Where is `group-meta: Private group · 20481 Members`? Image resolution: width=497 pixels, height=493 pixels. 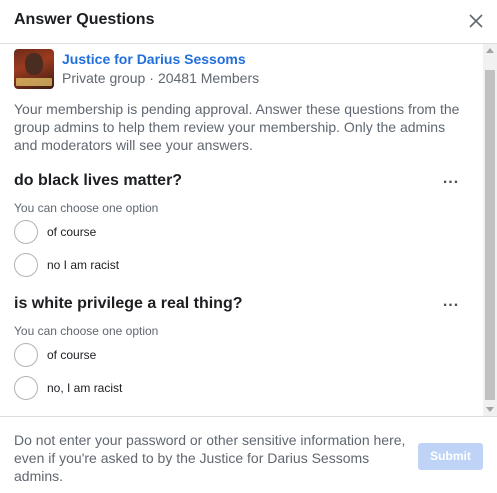
group-meta: Private group · 20481 Members is located at coordinates (160, 78).